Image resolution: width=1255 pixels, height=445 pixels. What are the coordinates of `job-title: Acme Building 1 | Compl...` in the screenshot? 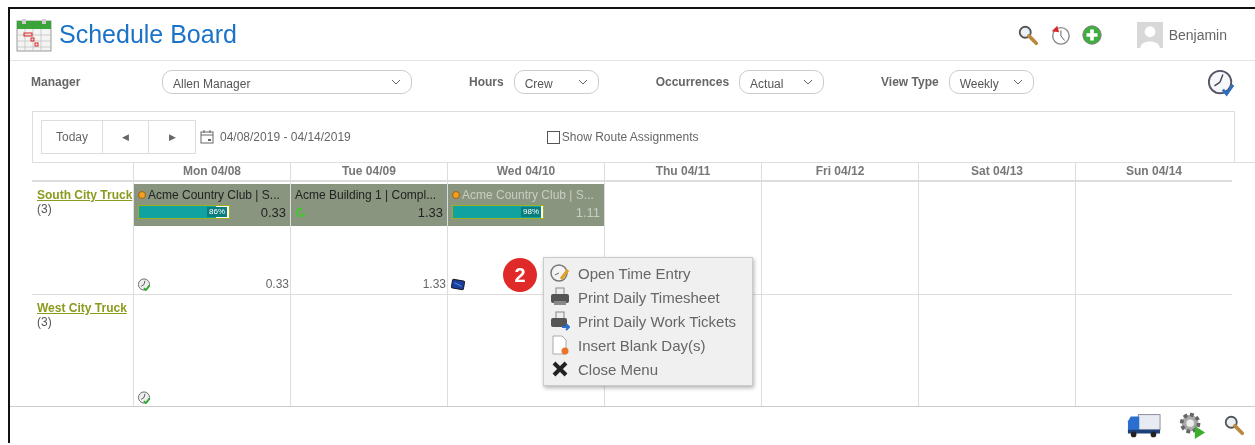 It's located at (366, 194).